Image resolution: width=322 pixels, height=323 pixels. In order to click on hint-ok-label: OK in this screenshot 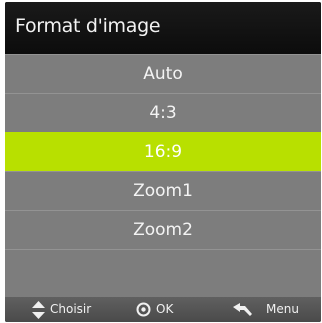, I will do `click(165, 309)`.